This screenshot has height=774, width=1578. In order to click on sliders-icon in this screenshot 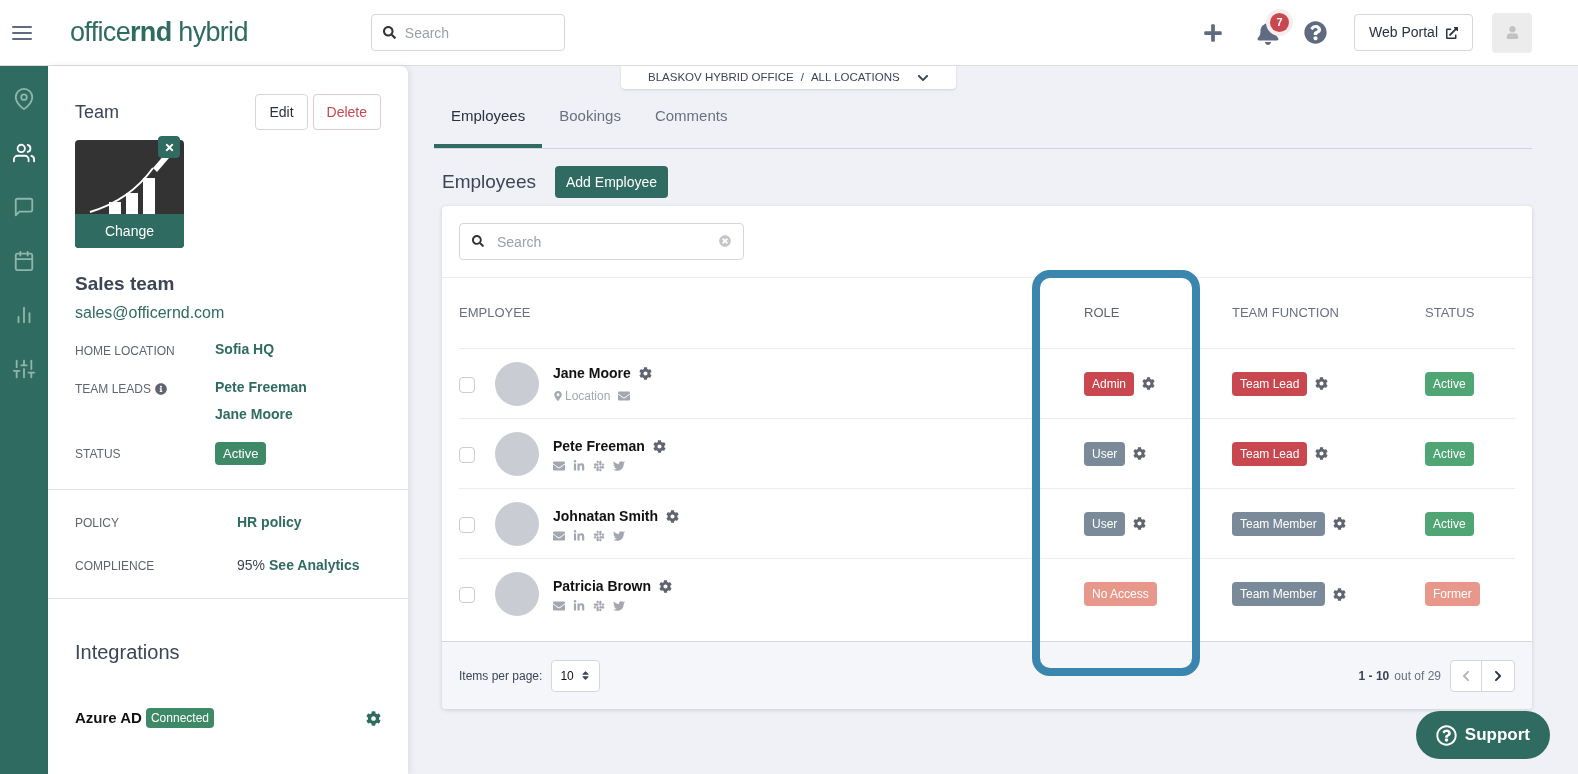, I will do `click(24, 369)`.